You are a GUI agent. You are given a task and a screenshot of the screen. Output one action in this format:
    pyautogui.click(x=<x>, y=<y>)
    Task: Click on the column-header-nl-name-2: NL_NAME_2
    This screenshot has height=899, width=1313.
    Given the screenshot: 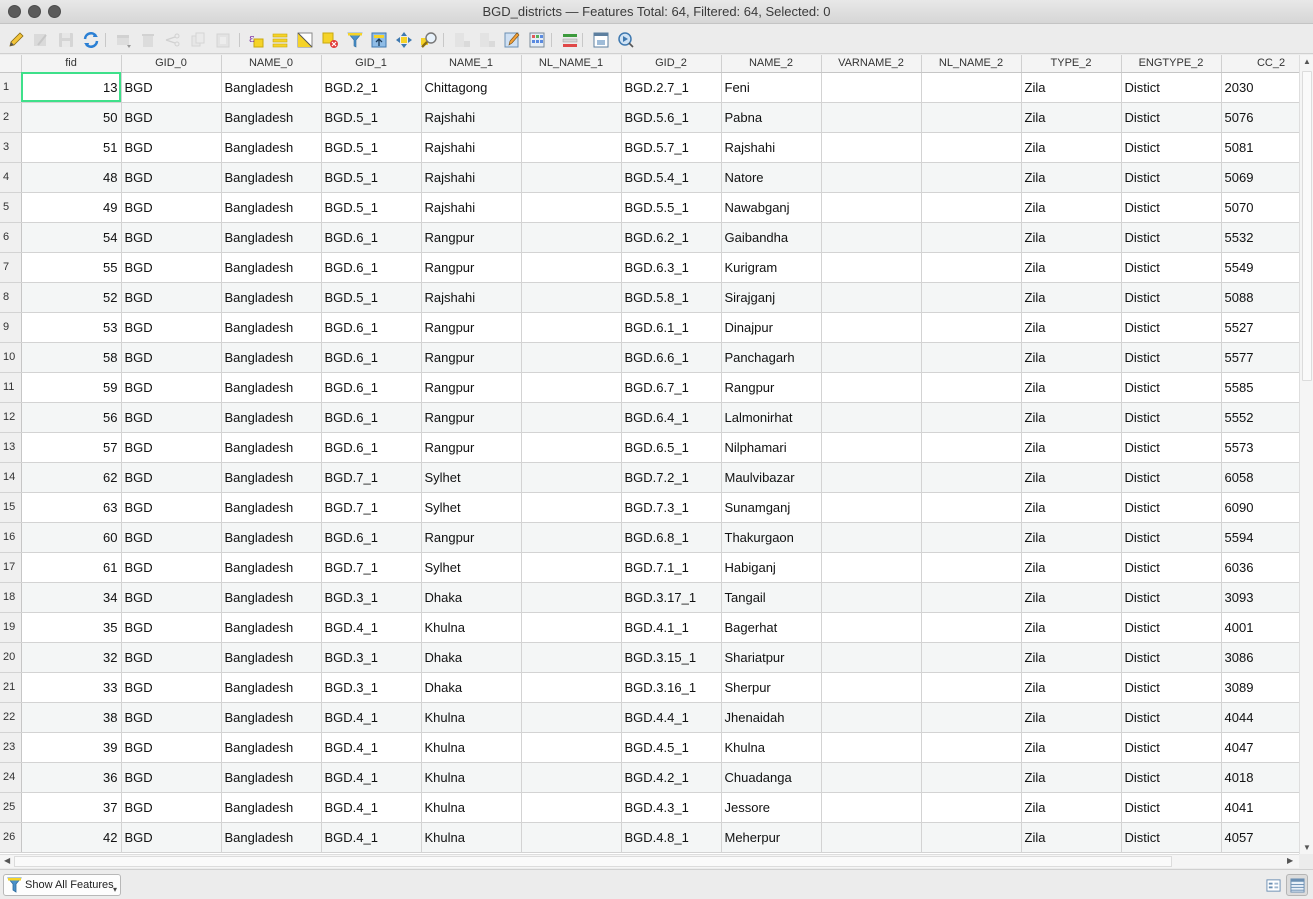 What is the action you would take?
    pyautogui.click(x=971, y=64)
    